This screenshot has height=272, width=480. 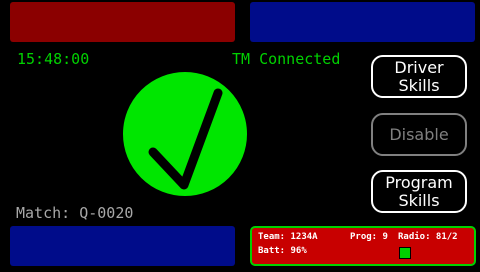 I want to click on team-number: Team: 1234A, so click(x=288, y=237).